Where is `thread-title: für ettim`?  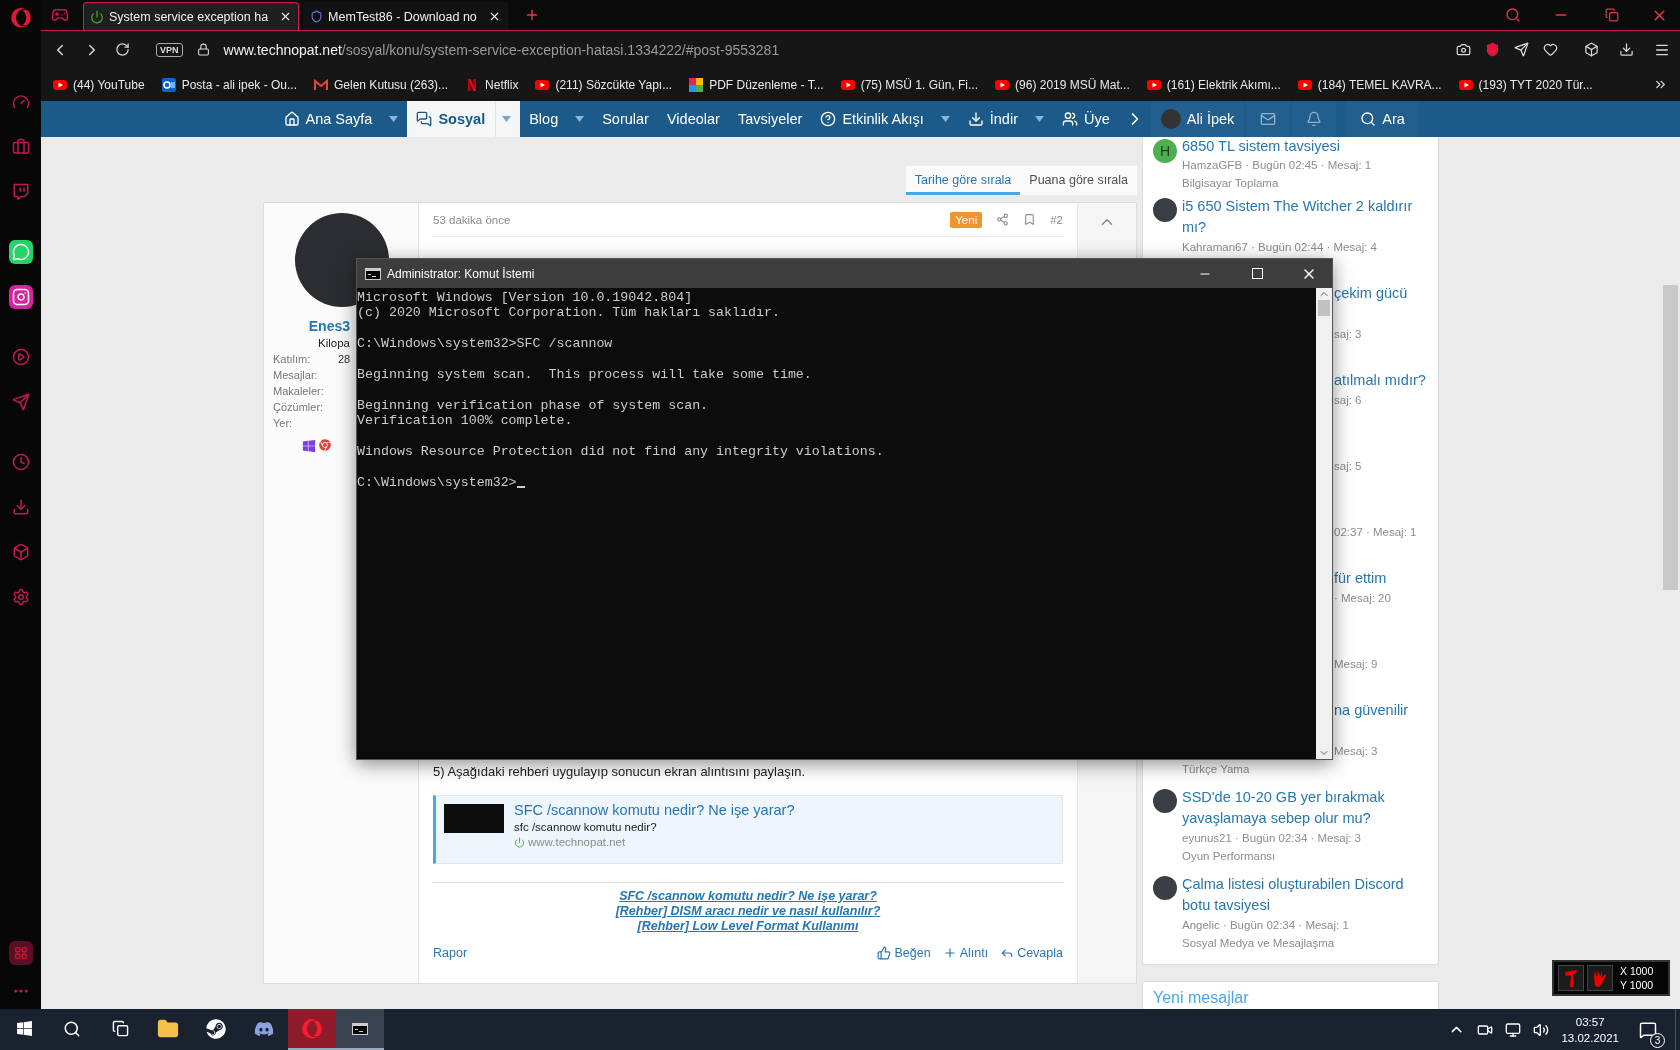
thread-title: für ettim is located at coordinates (1360, 578).